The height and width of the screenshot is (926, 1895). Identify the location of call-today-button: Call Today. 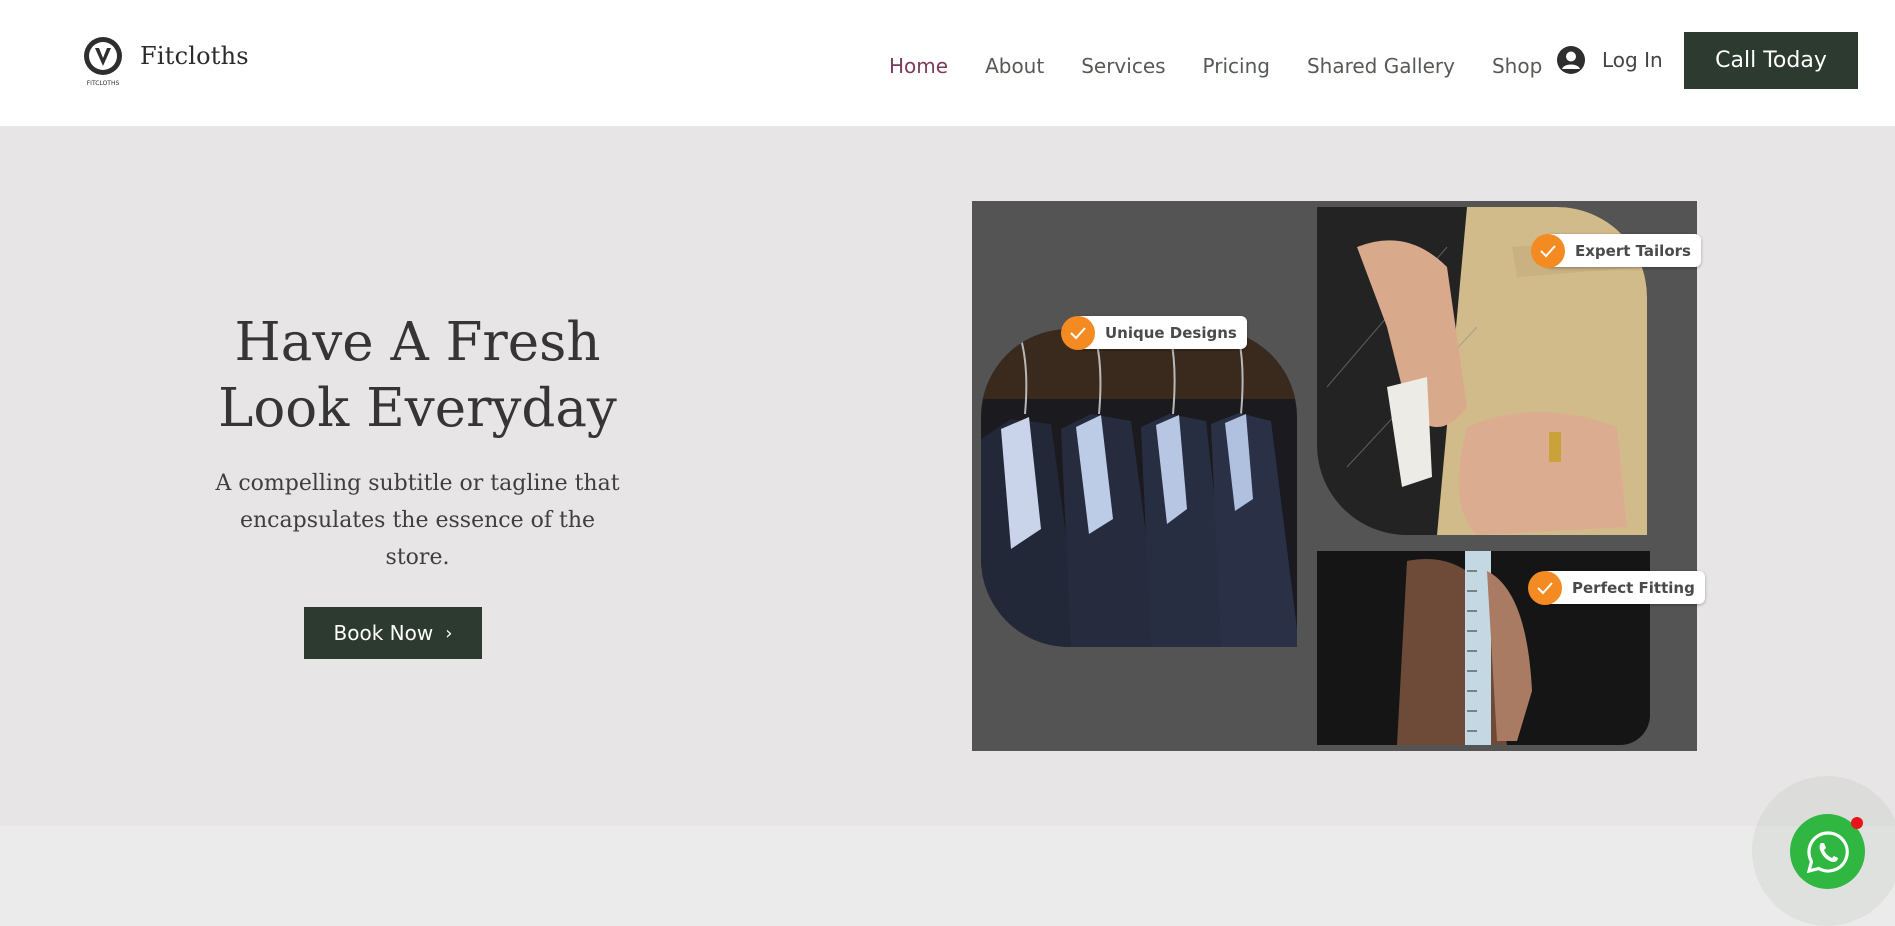
(1771, 60).